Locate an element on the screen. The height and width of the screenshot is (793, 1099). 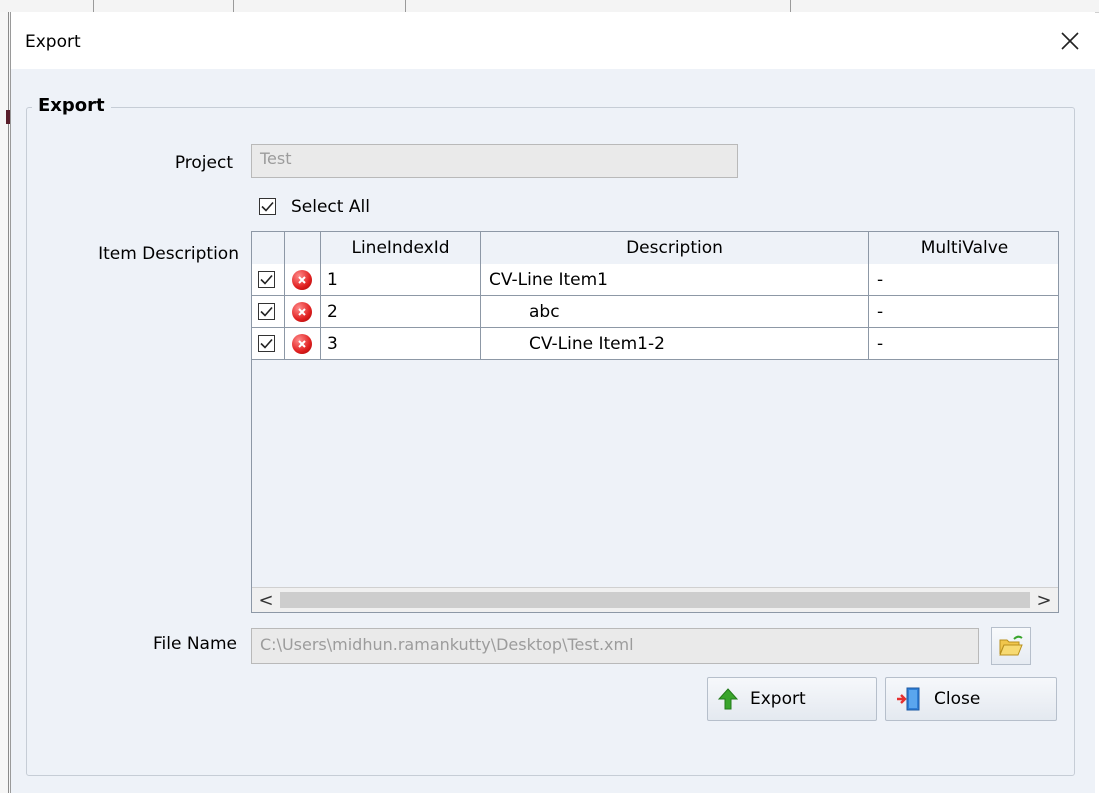
project-input: Test is located at coordinates (494, 161).